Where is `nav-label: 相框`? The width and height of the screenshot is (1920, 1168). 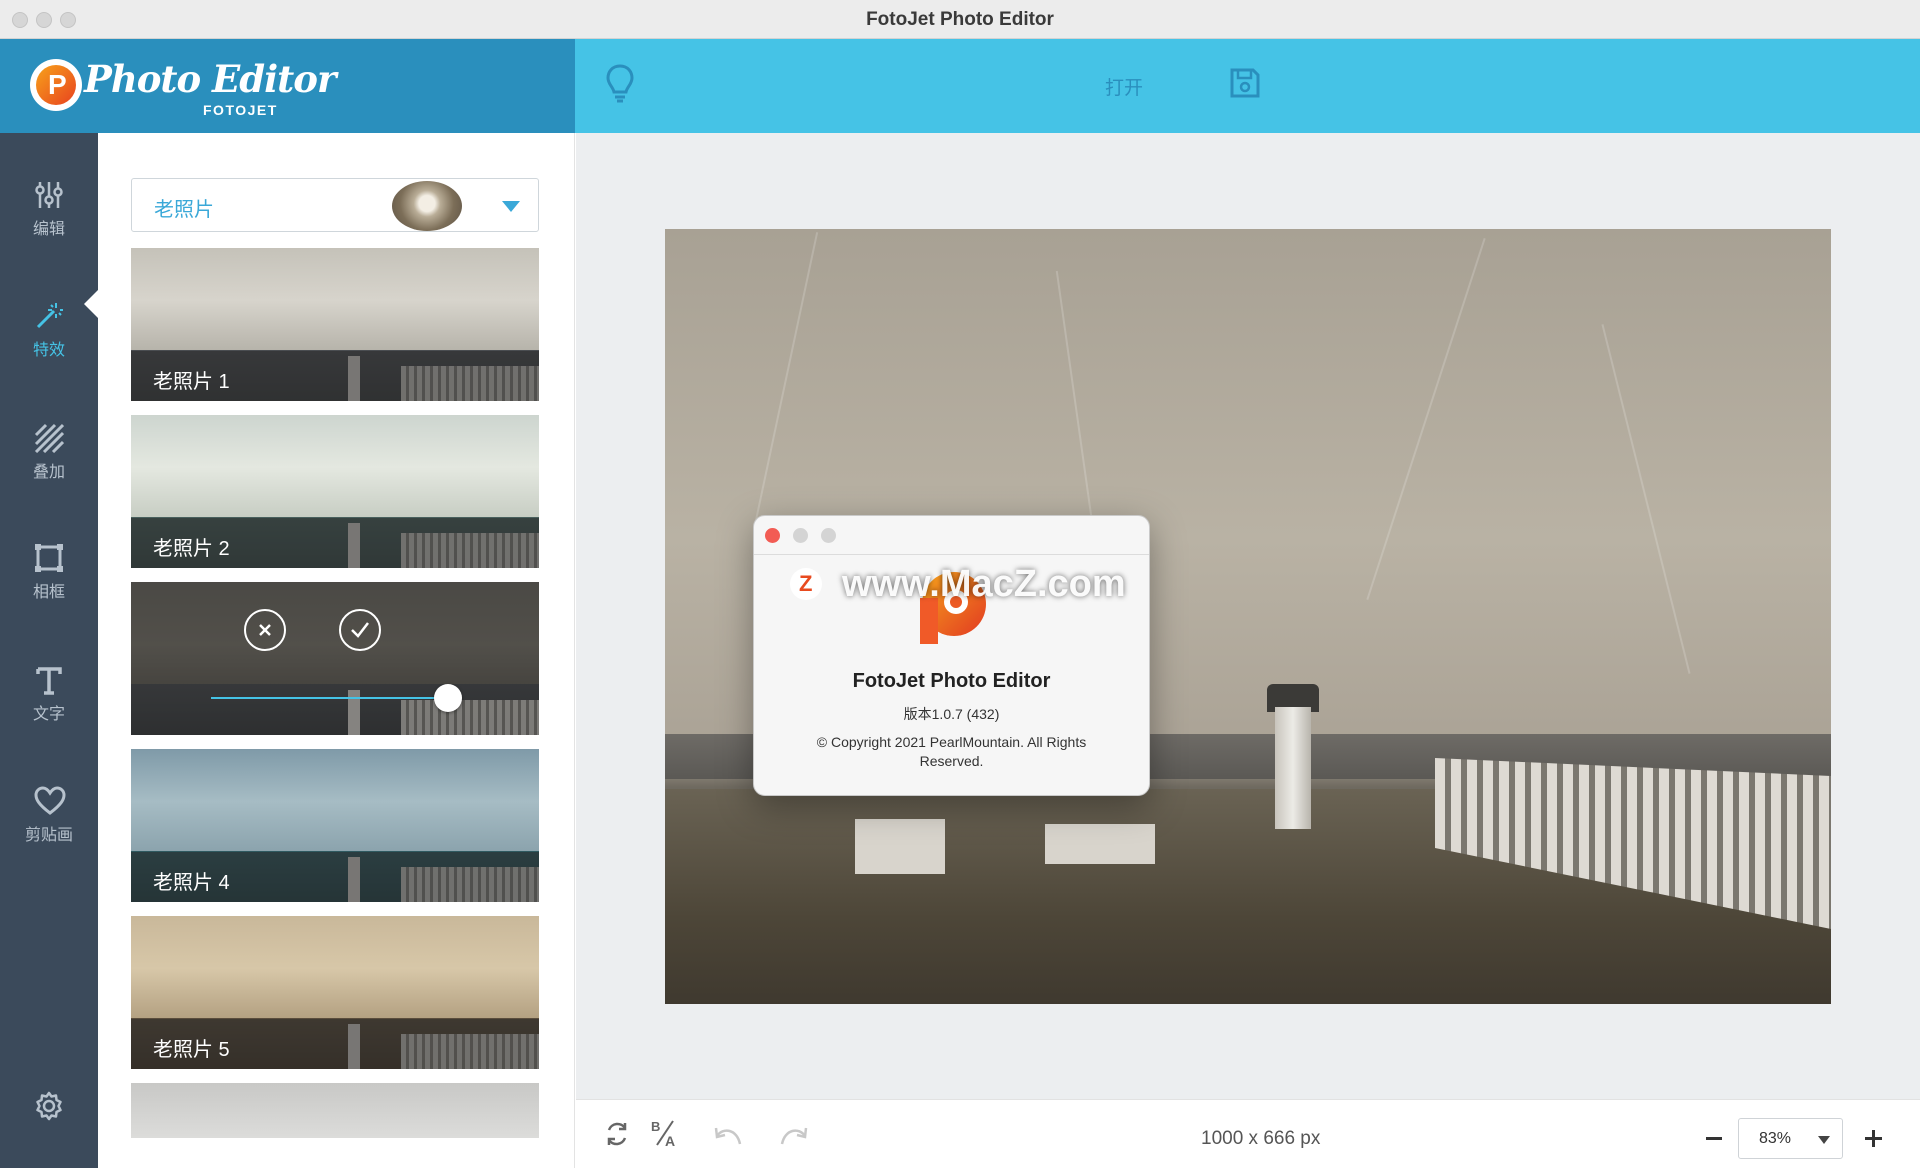
nav-label: 相框 is located at coordinates (48, 592).